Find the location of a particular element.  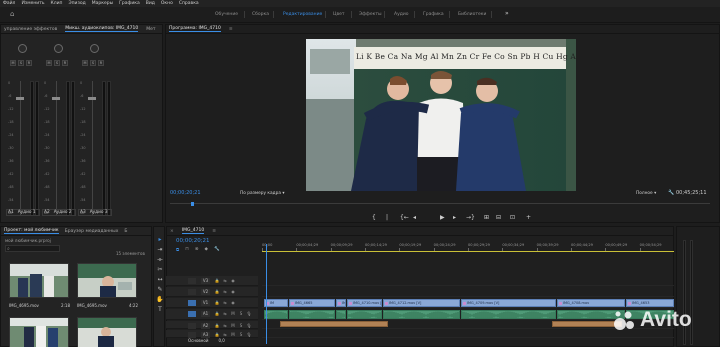

track-header: V1 🔒 ⇆ ◉ is located at coordinates (212, 303).